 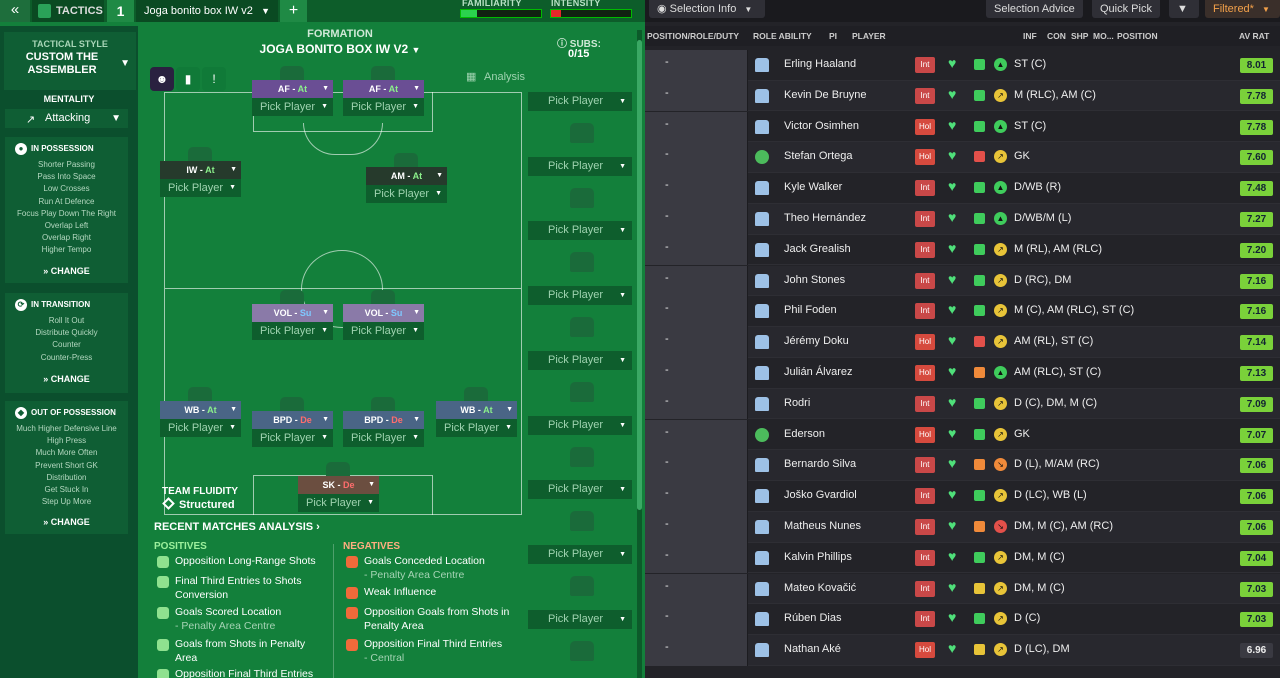 I want to click on player-name: Kyle Walker, so click(x=813, y=187).